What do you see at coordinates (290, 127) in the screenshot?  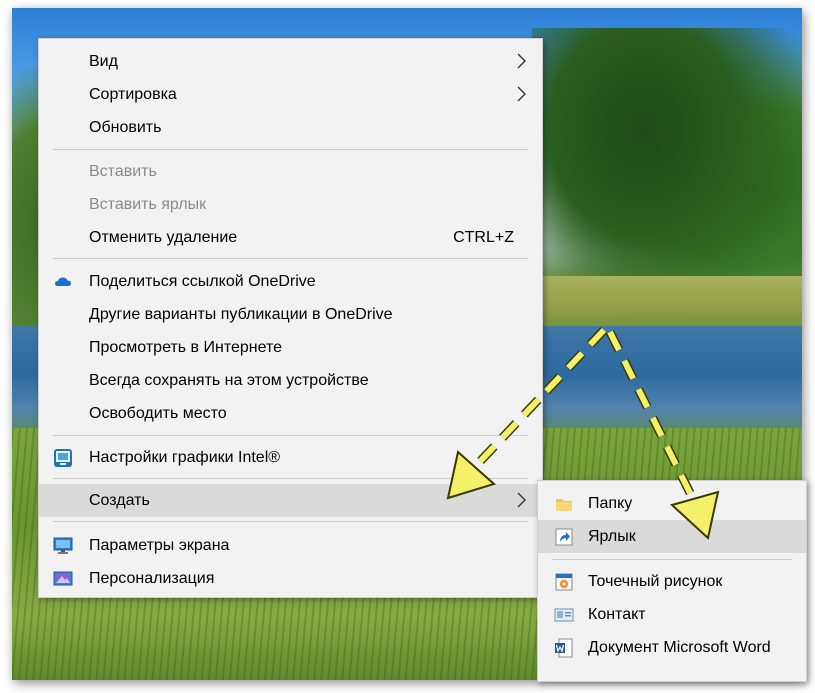 I see `menu-item-refresh: Обновить` at bounding box center [290, 127].